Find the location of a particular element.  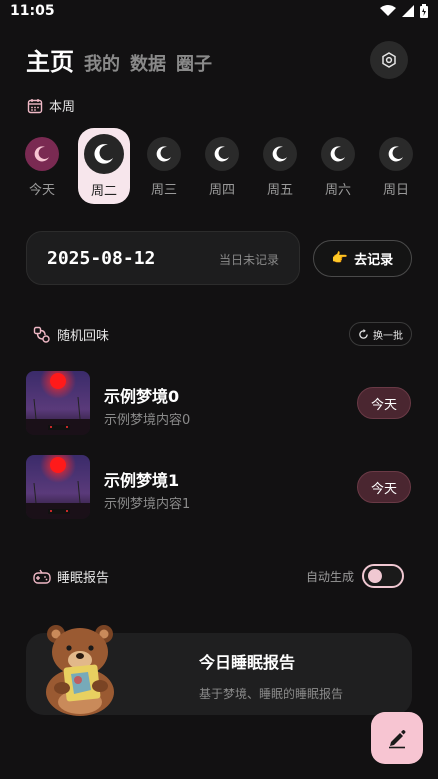

recall-title: 随机回味 is located at coordinates (83, 336).